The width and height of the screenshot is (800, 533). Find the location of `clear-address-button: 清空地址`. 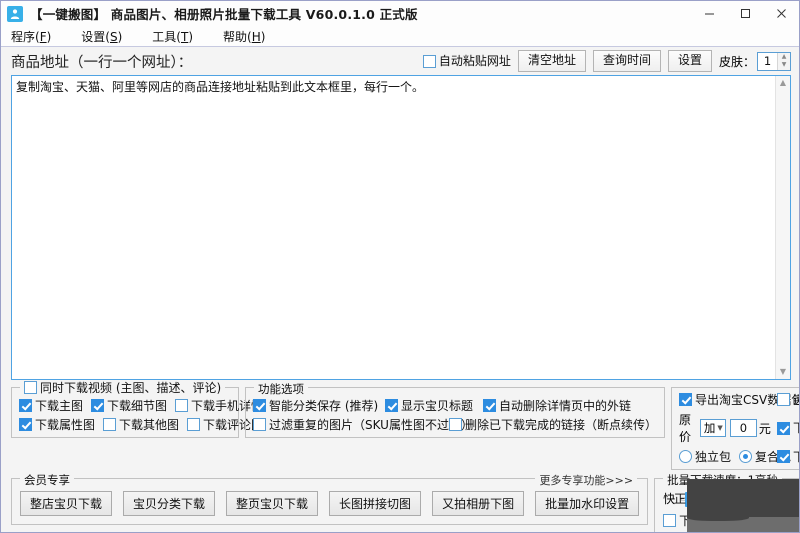

clear-address-button: 清空地址 is located at coordinates (551, 61).